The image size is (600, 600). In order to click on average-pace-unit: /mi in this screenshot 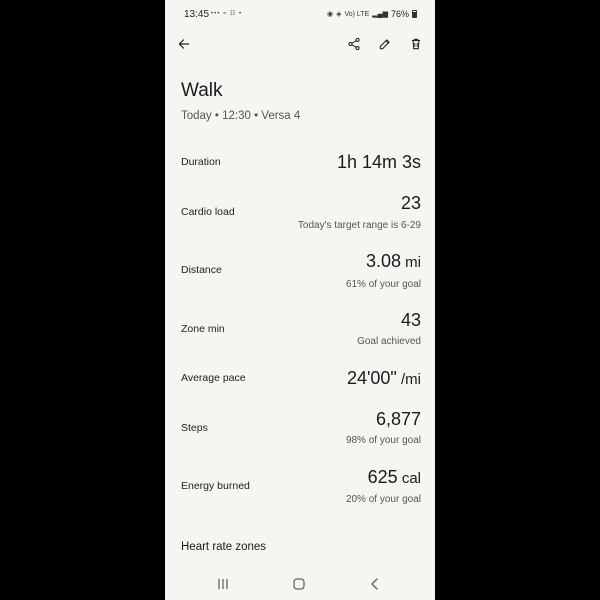, I will do `click(408, 379)`.